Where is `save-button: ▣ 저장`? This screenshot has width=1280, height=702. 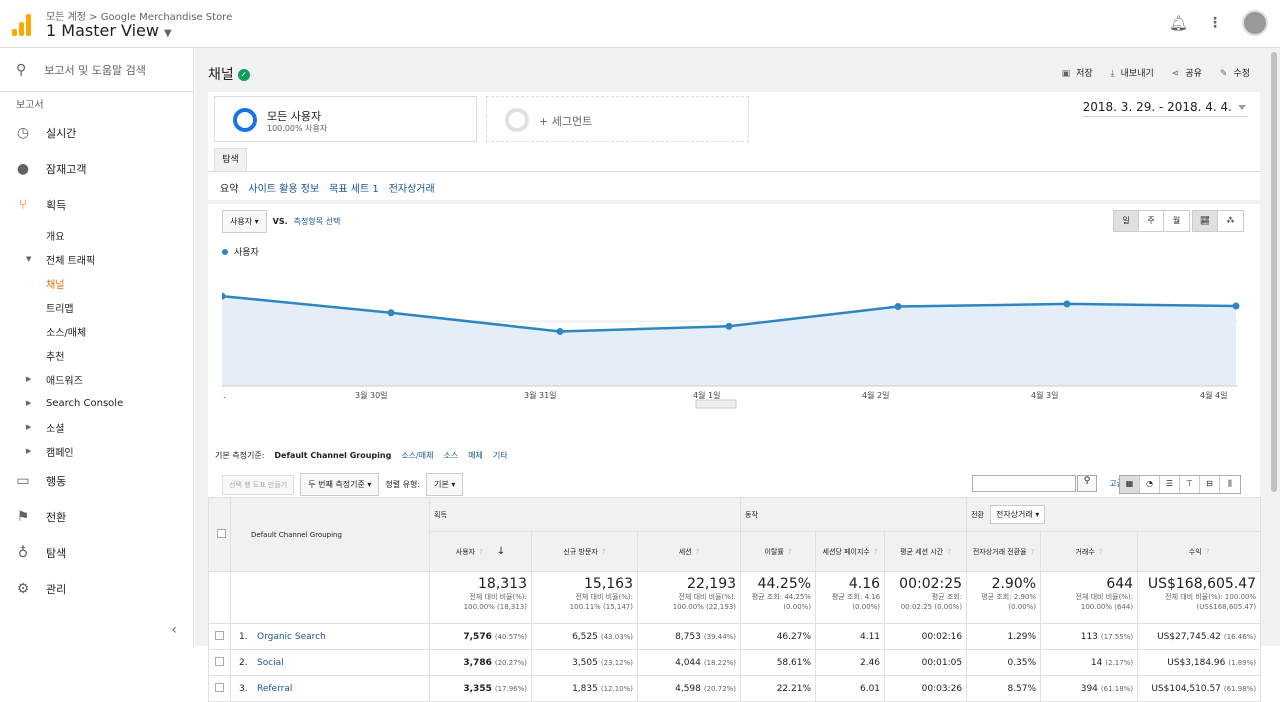 save-button: ▣ 저장 is located at coordinates (1077, 72).